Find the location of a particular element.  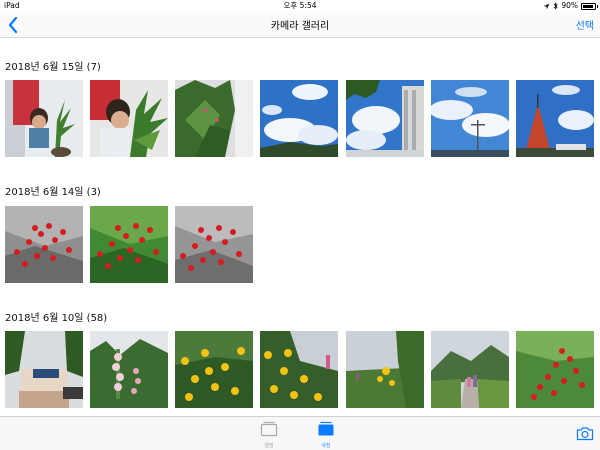

tab-bar: 앨범 사진 is located at coordinates (300, 433).